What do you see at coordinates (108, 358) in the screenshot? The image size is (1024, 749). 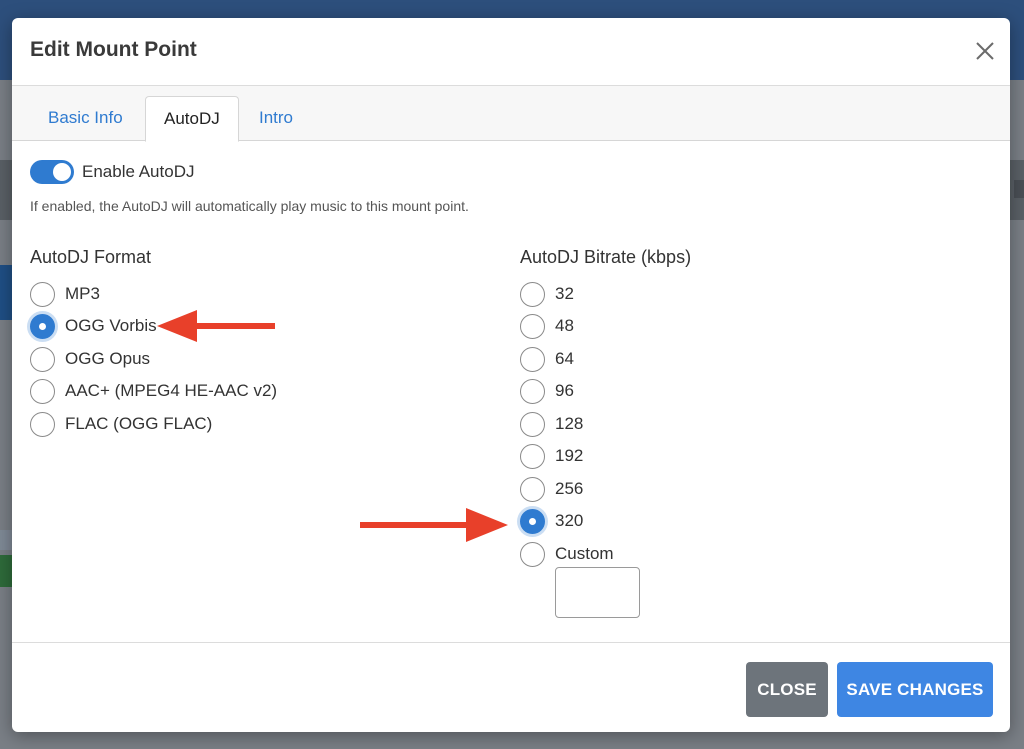 I see `radio-label: OGG Opus` at bounding box center [108, 358].